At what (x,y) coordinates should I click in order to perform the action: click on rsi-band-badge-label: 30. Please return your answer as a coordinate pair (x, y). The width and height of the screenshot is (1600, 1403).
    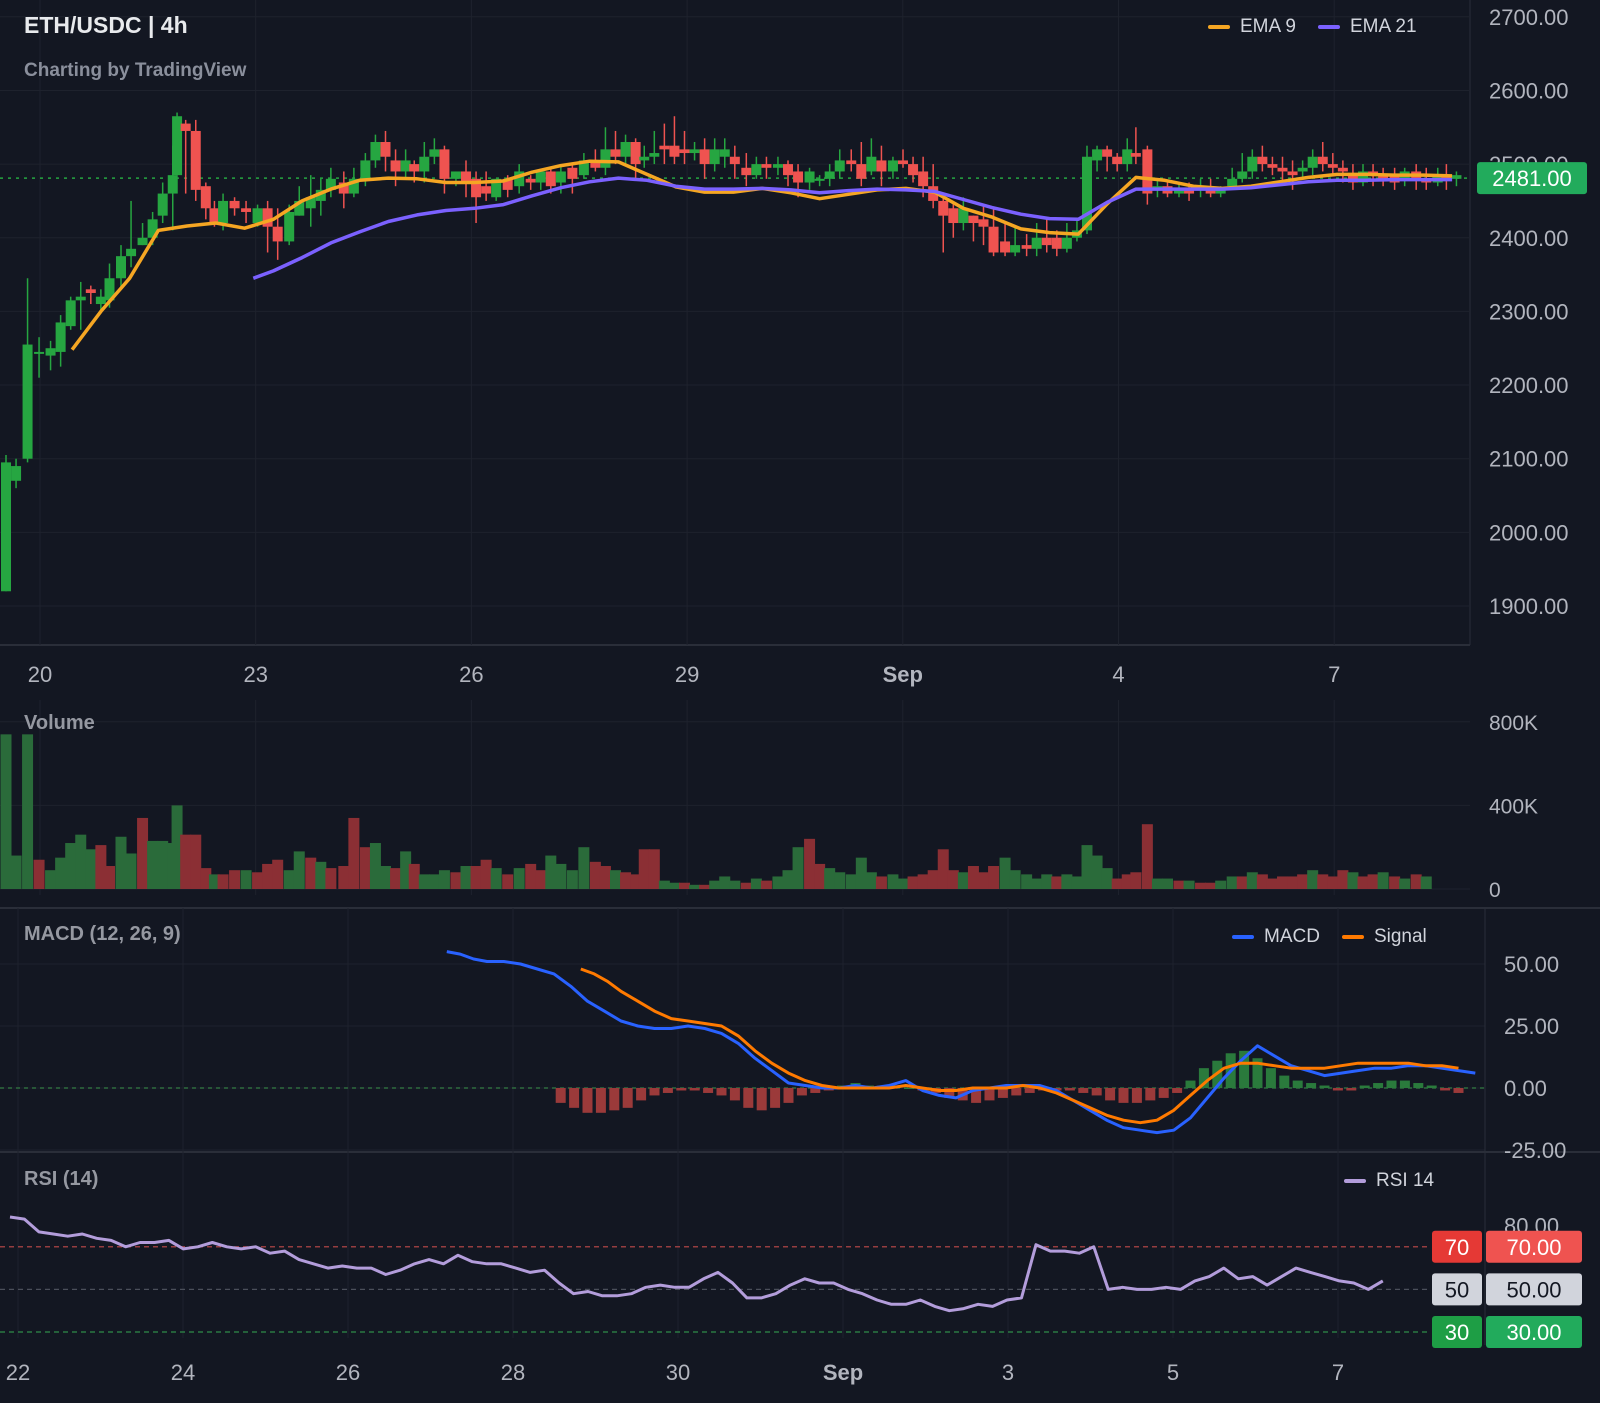
    Looking at the image, I should click on (1457, 1332).